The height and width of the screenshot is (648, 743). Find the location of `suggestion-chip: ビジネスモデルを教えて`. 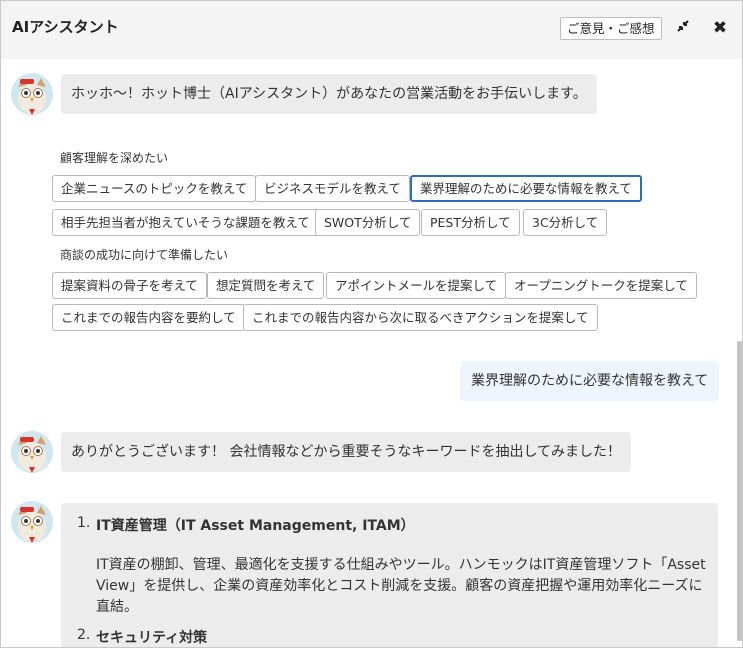

suggestion-chip: ビジネスモデルを教えて is located at coordinates (332, 188).